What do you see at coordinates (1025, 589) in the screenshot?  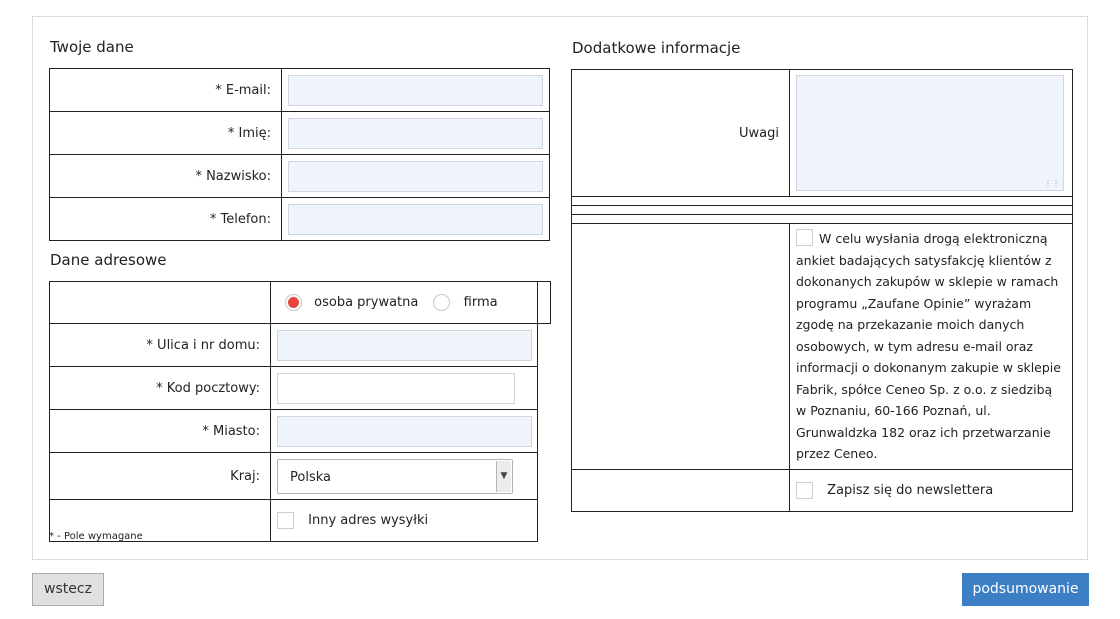 I see `summary-button: podsumowanie` at bounding box center [1025, 589].